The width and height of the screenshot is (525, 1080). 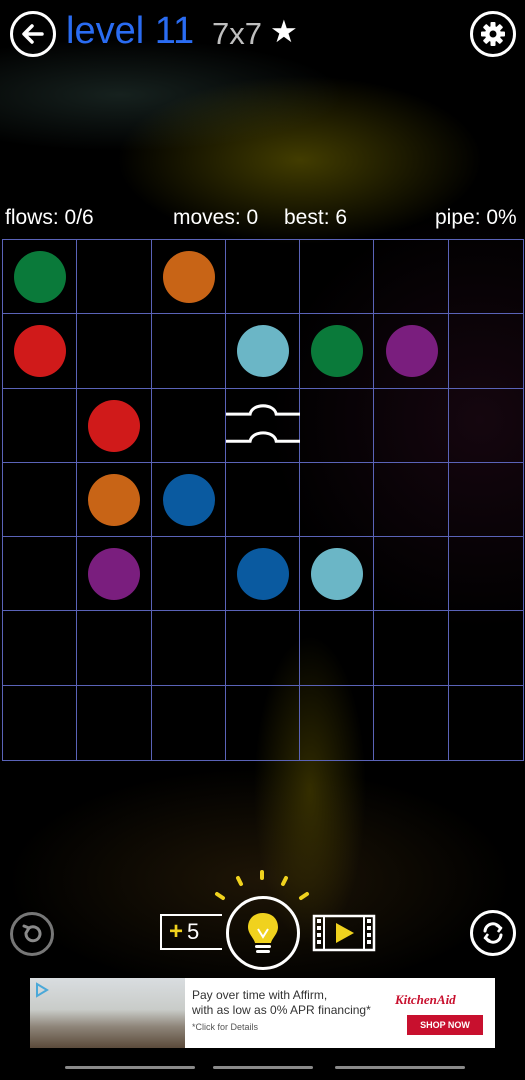 I want to click on arrow-left-icon, so click(x=33, y=34).